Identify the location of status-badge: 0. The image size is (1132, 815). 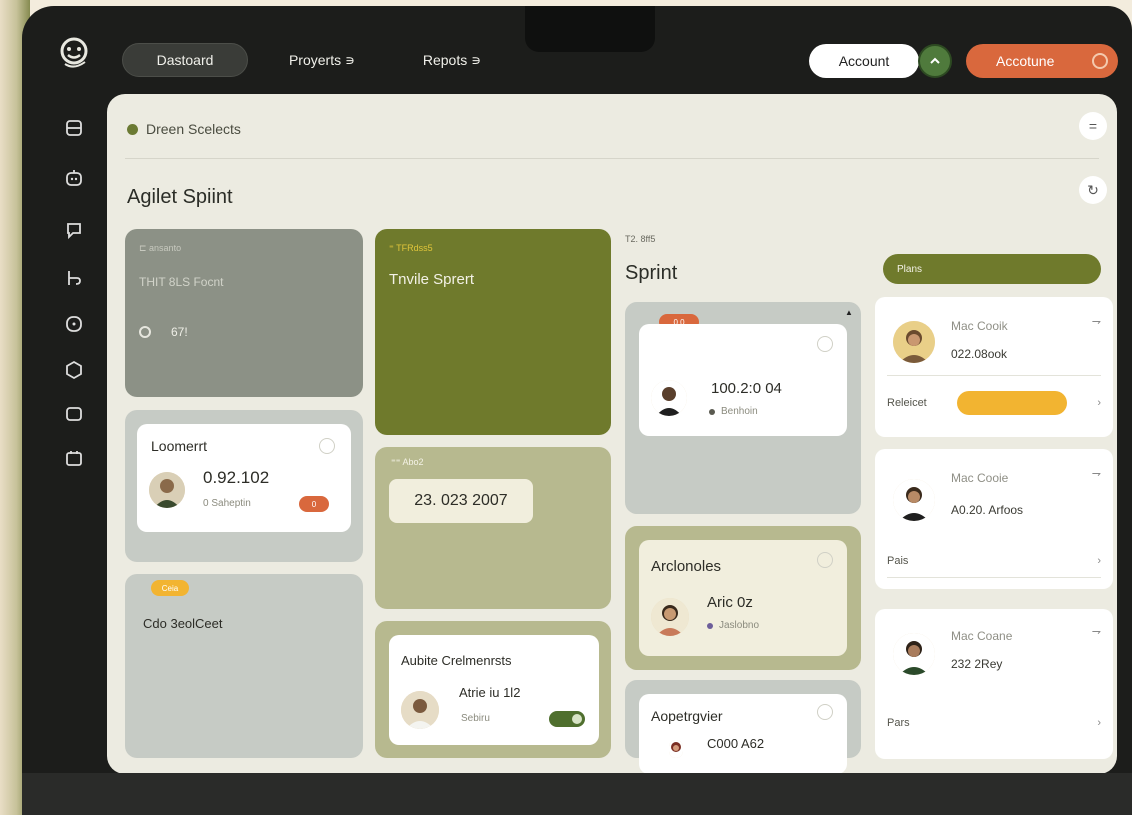
(314, 504).